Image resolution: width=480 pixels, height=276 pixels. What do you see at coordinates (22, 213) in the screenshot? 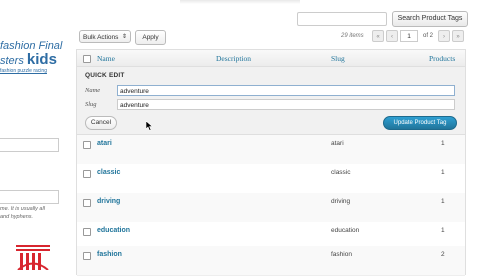
I see `slug-hint: me. It is usually all and hyphens.` at bounding box center [22, 213].